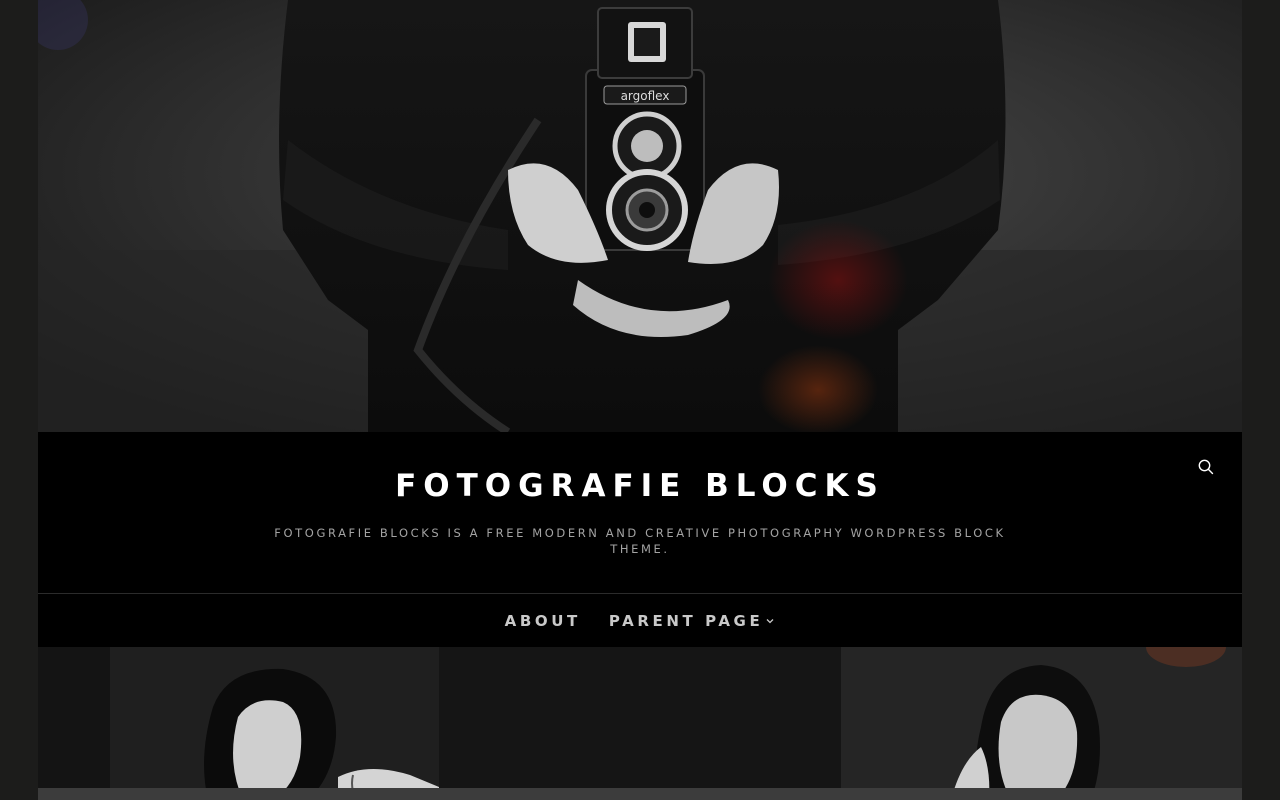 Image resolution: width=1280 pixels, height=800 pixels. What do you see at coordinates (770, 621) in the screenshot?
I see `chevron-down-icon` at bounding box center [770, 621].